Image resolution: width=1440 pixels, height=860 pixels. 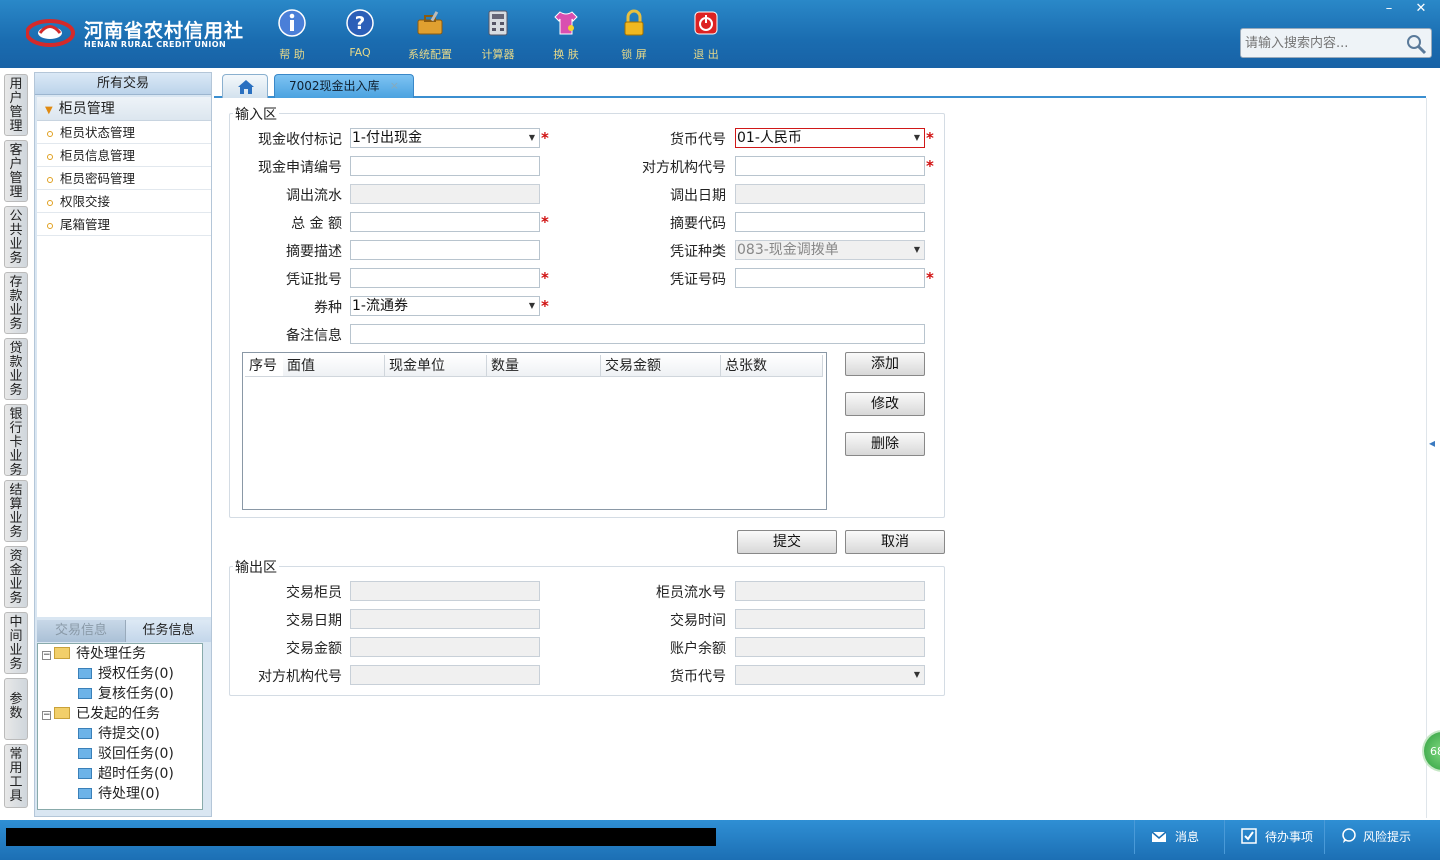 I want to click on vtab-loan-business: 贷款业务, so click(x=16, y=369).